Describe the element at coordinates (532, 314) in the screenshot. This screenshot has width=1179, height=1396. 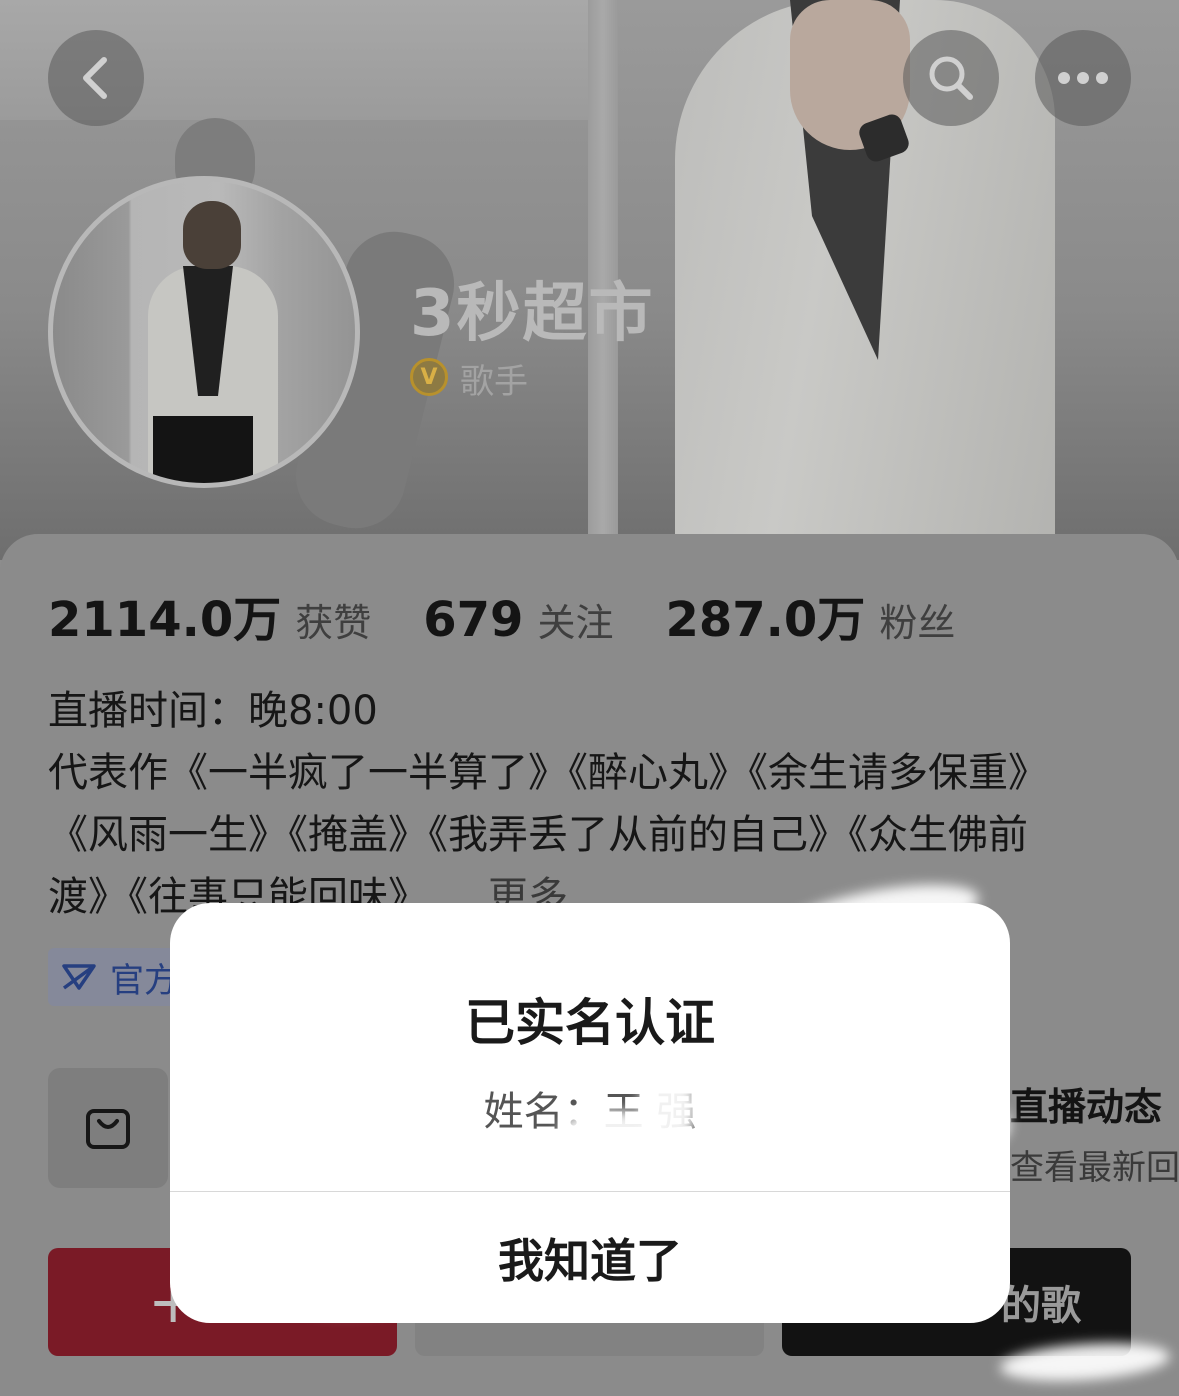
I see `artist-name: 3秒超市` at that location.